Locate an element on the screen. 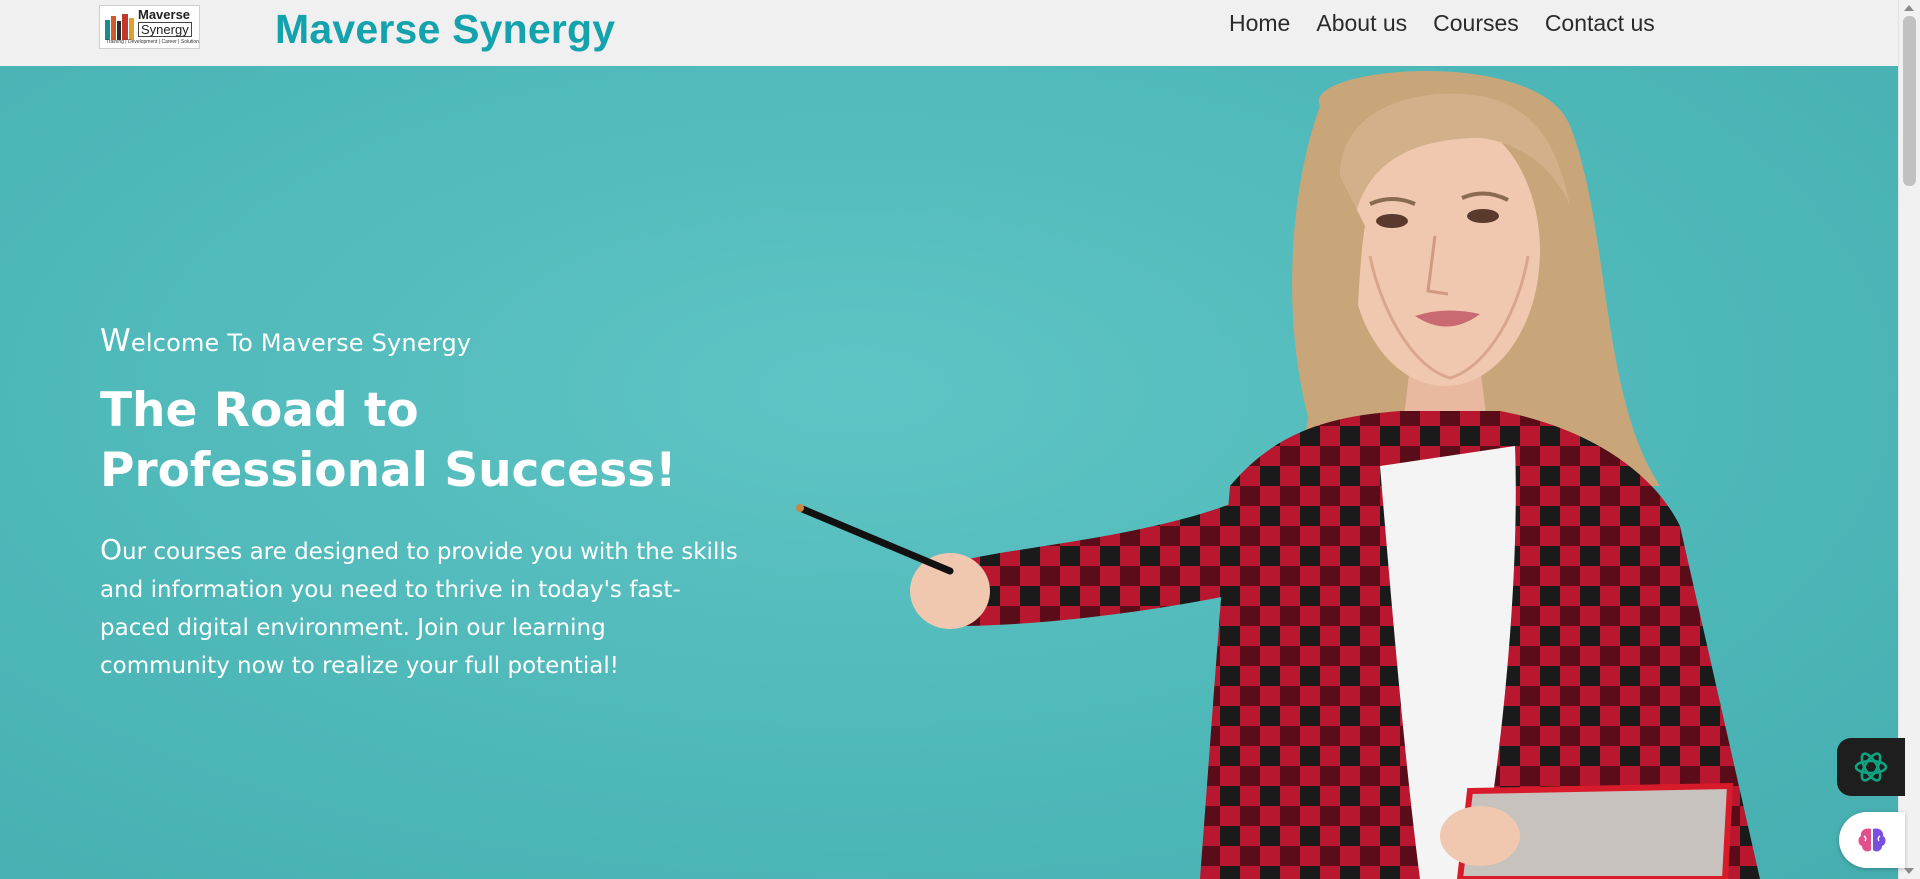 Image resolution: width=1920 pixels, height=879 pixels. scrollbar-thumb is located at coordinates (1909, 101).